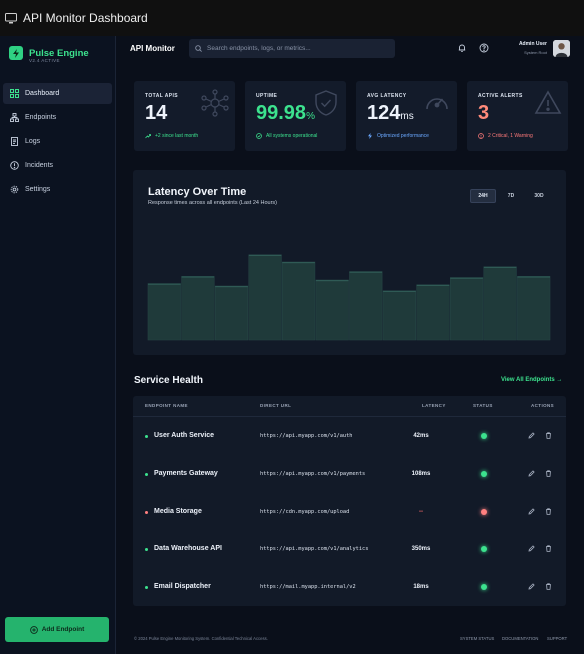  Describe the element at coordinates (561, 48) in the screenshot. I see `avatar` at that location.